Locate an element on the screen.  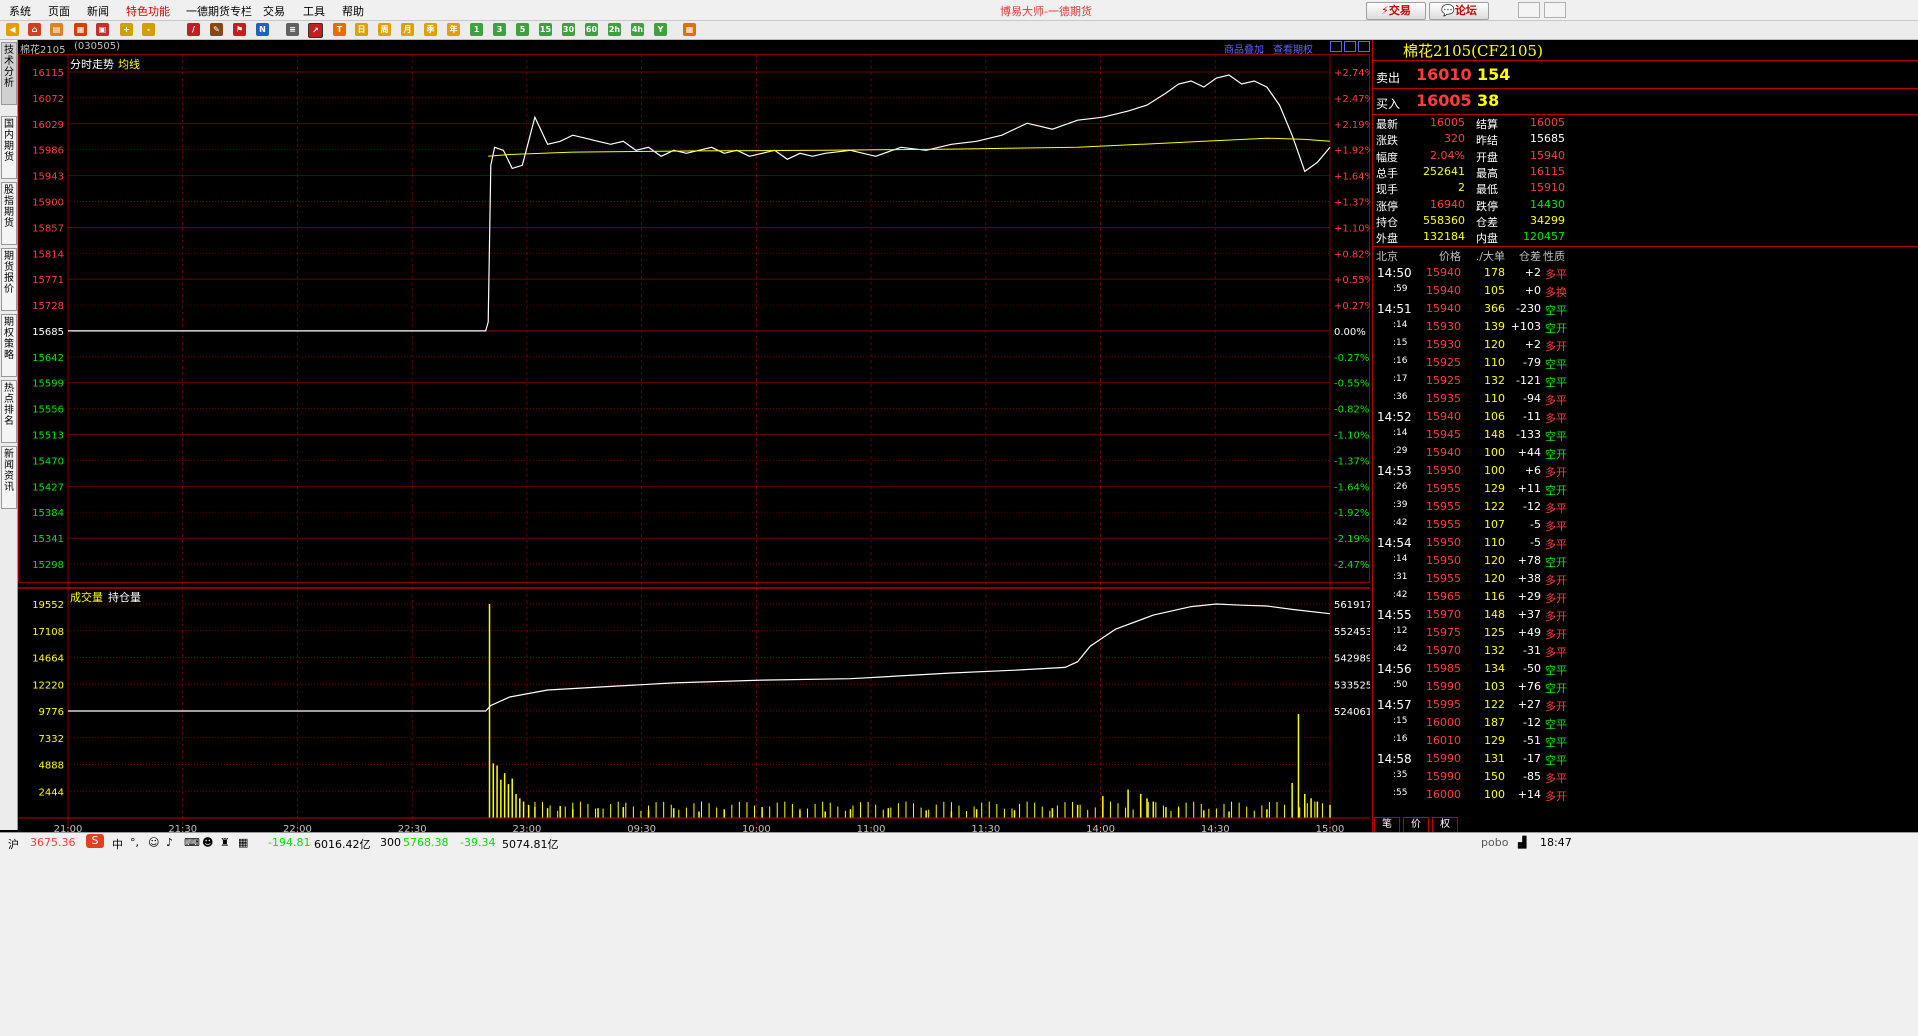
trade-button: ⚡交易 is located at coordinates (1396, 11).